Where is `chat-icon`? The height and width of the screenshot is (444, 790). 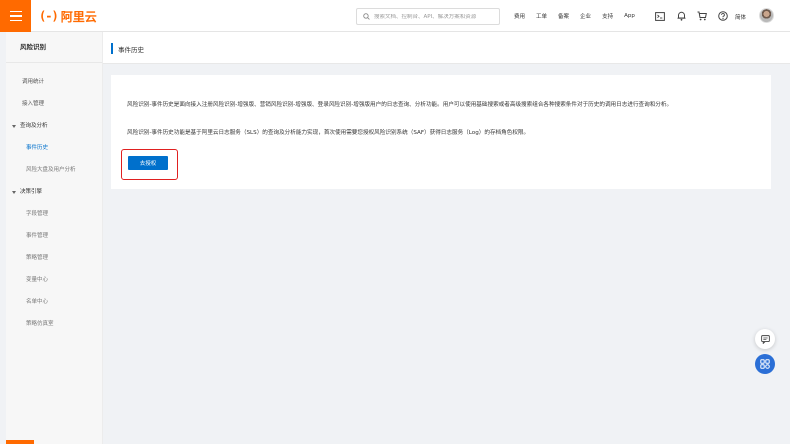 chat-icon is located at coordinates (765, 339).